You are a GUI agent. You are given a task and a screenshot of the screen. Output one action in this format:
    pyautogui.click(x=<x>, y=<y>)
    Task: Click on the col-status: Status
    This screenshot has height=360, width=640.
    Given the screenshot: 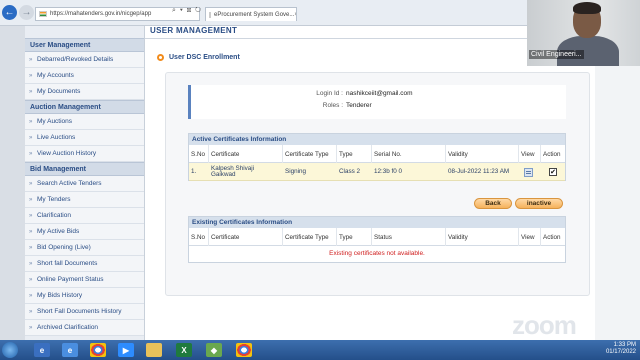 What is the action you would take?
    pyautogui.click(x=409, y=237)
    